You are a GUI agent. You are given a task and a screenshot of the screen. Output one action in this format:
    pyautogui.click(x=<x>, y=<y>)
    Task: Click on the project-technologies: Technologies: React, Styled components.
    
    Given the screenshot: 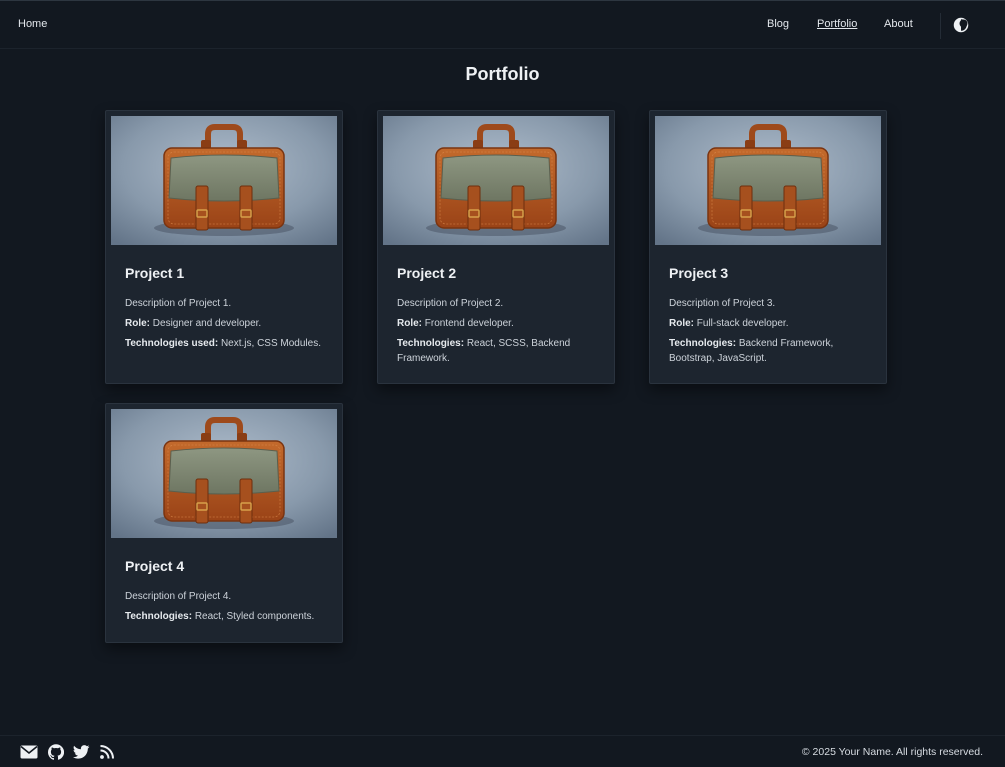 What is the action you would take?
    pyautogui.click(x=220, y=616)
    